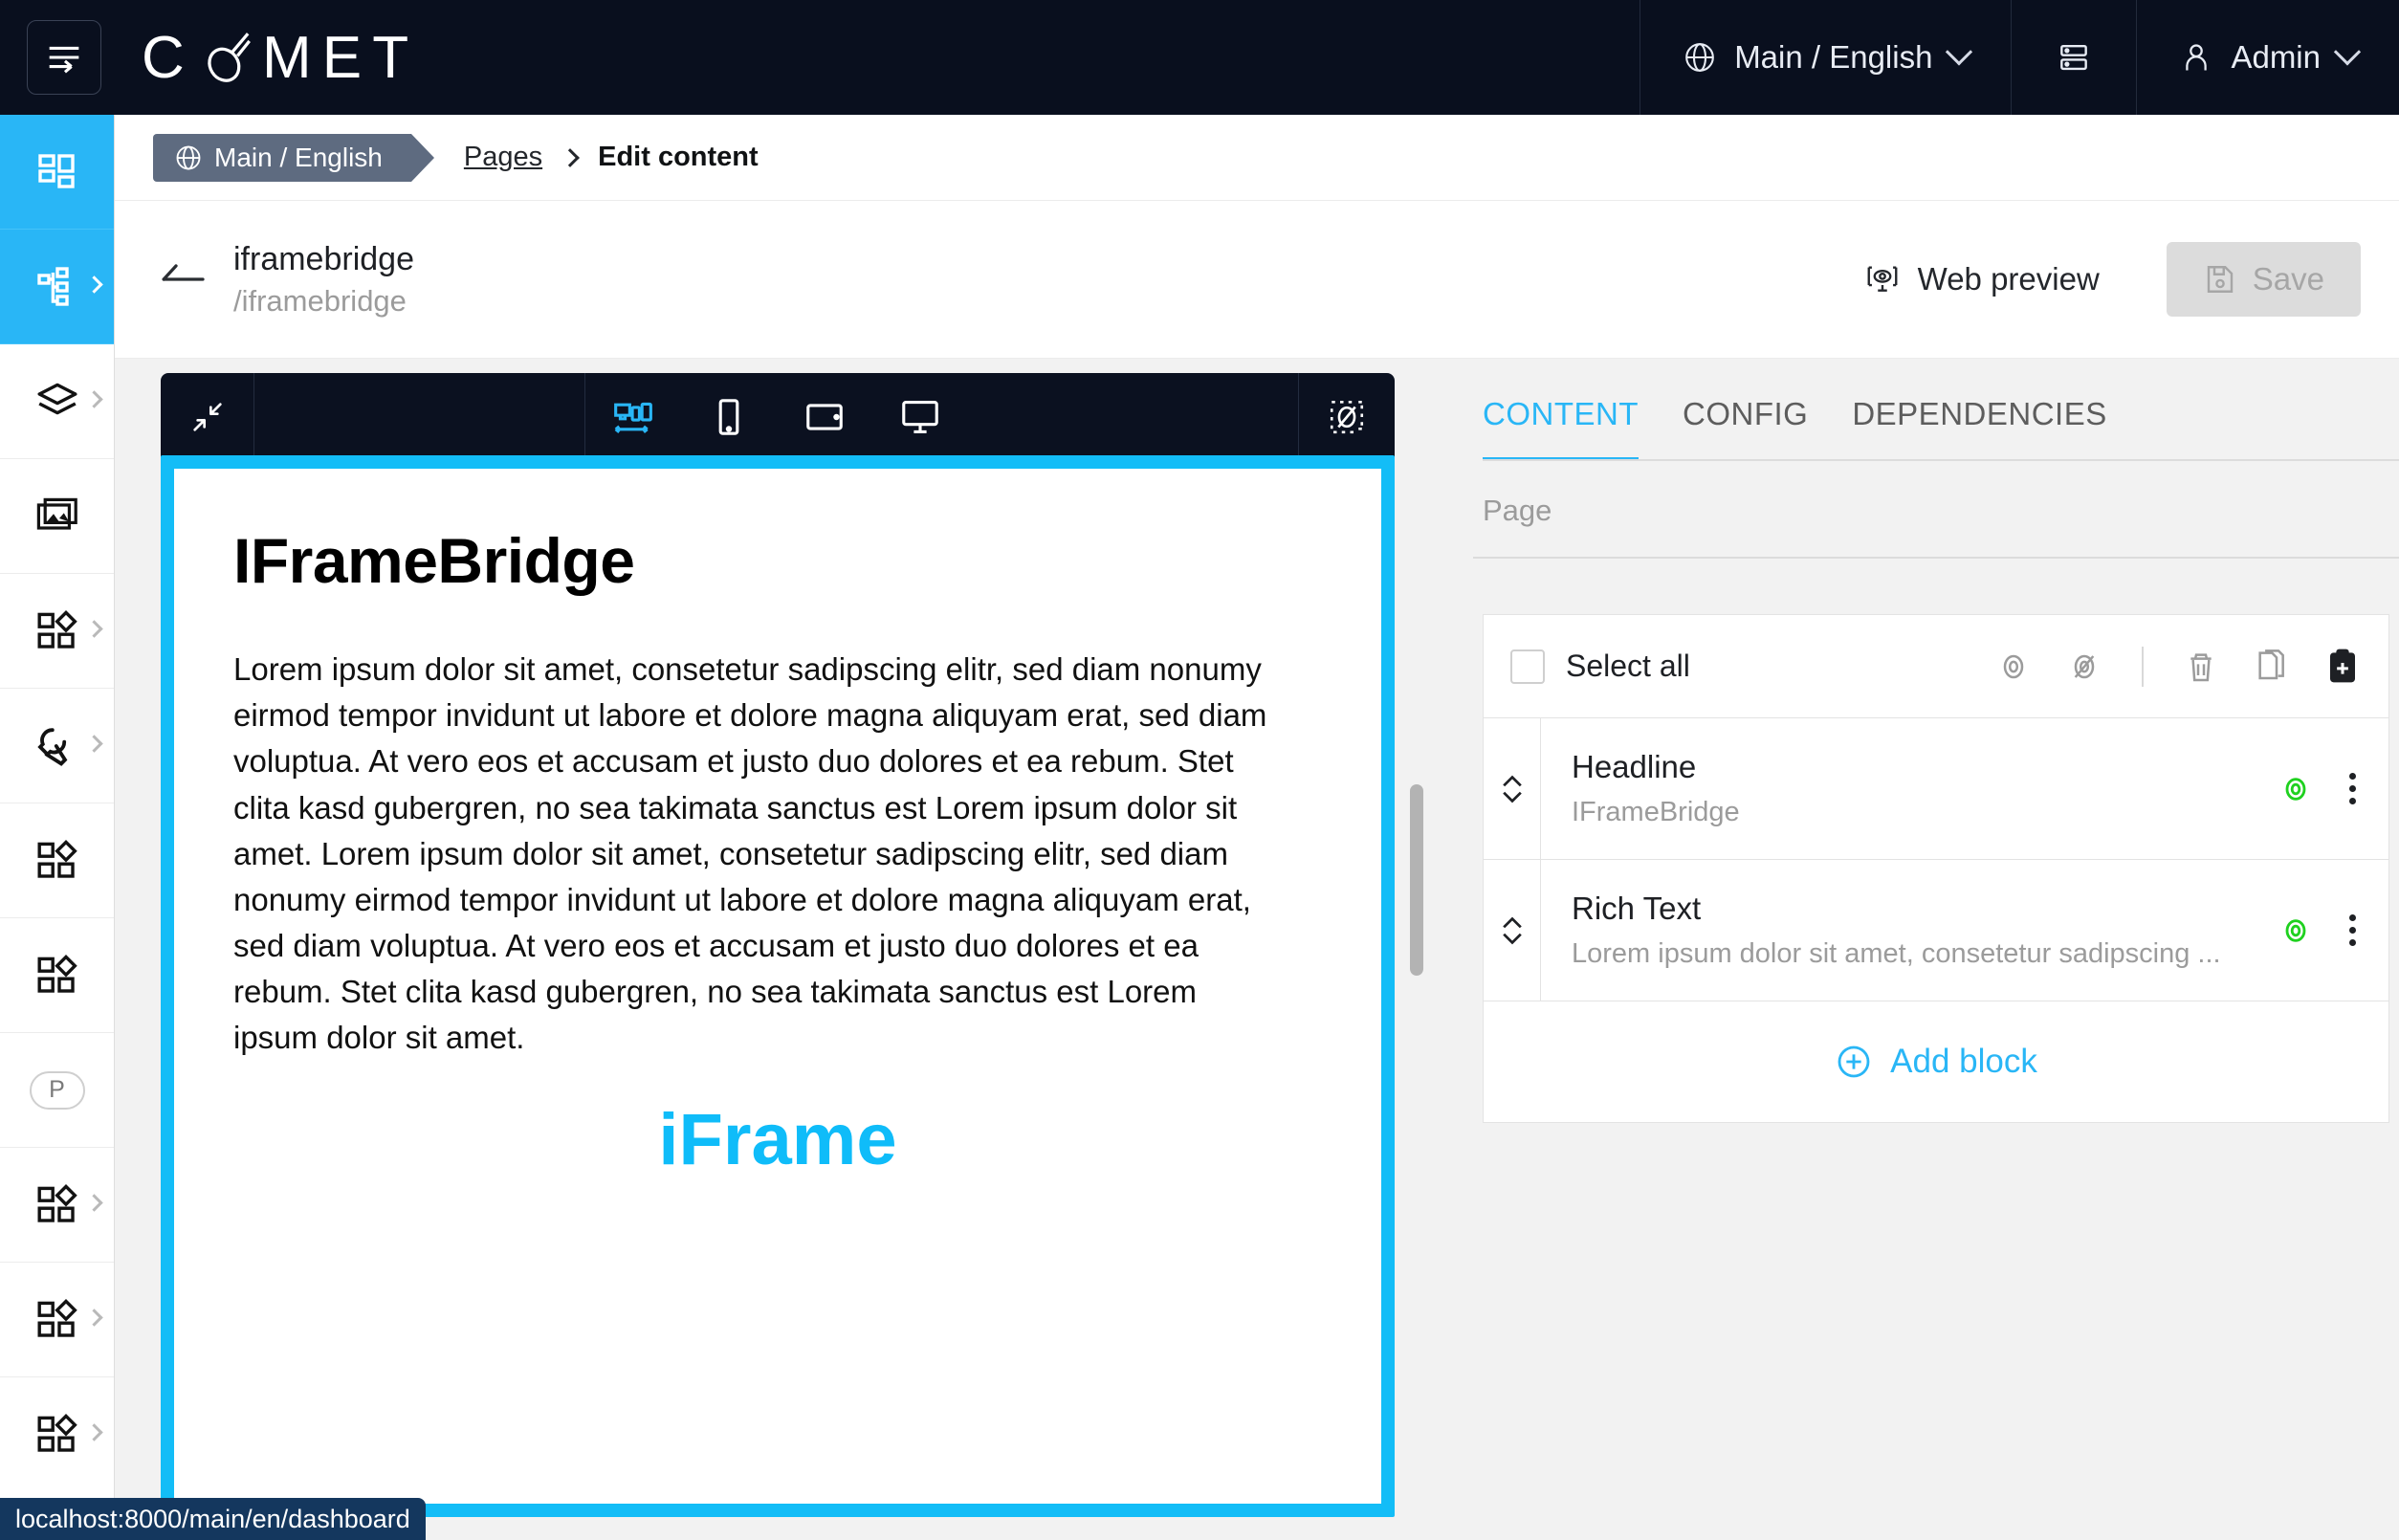 The width and height of the screenshot is (2399, 1540). Describe the element at coordinates (1656, 788) in the screenshot. I see `block-texts: Headline IFrameBridge` at that location.